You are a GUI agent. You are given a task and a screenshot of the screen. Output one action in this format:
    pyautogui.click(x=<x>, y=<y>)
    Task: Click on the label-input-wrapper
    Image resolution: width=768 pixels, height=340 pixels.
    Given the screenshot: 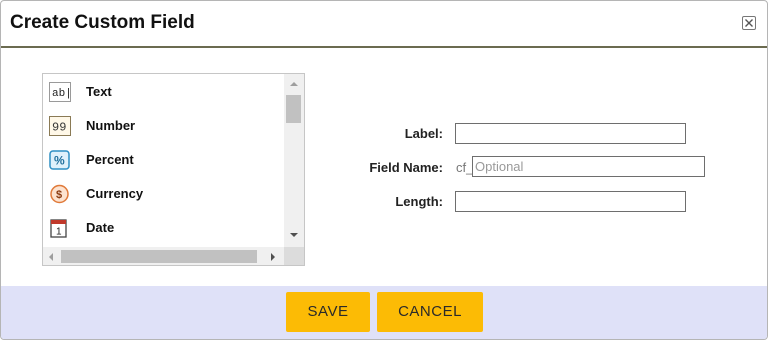 What is the action you would take?
    pyautogui.click(x=570, y=133)
    